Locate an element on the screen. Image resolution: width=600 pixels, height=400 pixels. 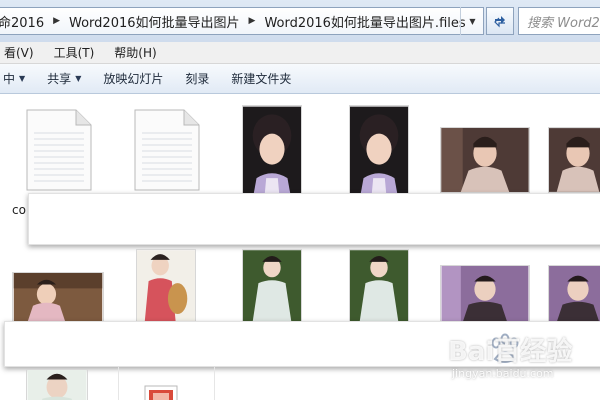
image-file-icon is located at coordinates (161, 392).